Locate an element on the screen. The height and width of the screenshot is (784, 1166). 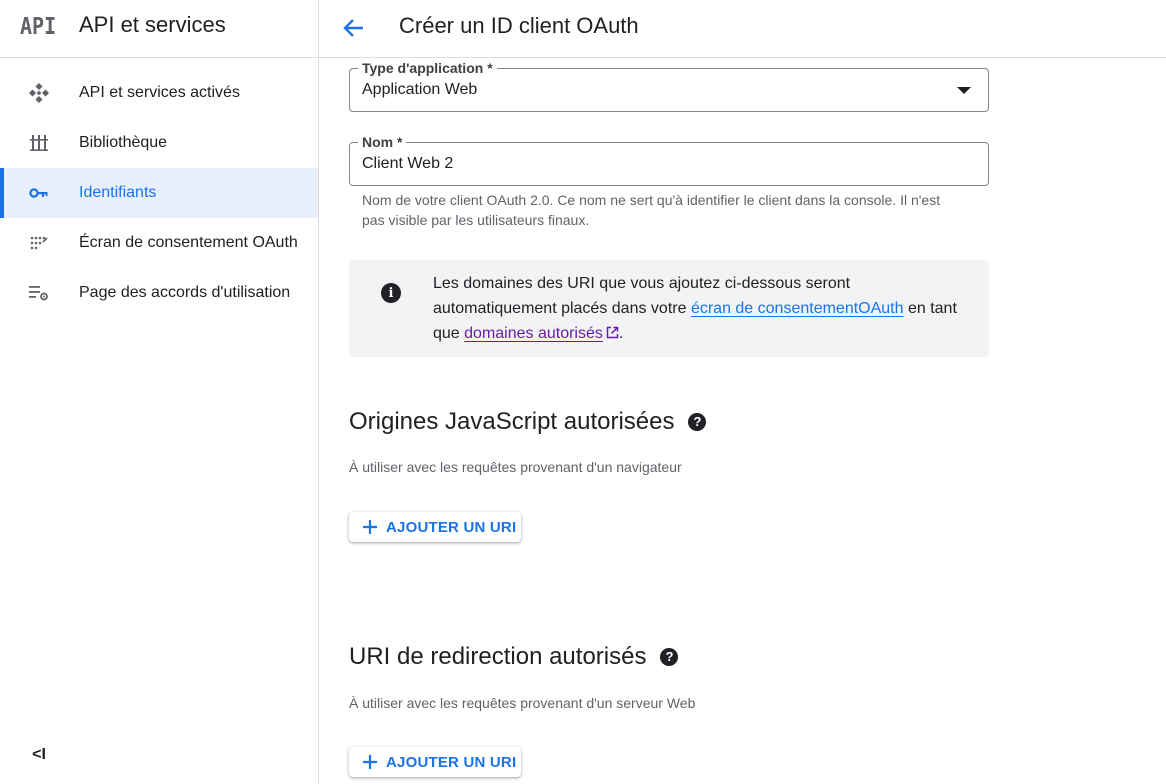
api-diamond-icon is located at coordinates (39, 93).